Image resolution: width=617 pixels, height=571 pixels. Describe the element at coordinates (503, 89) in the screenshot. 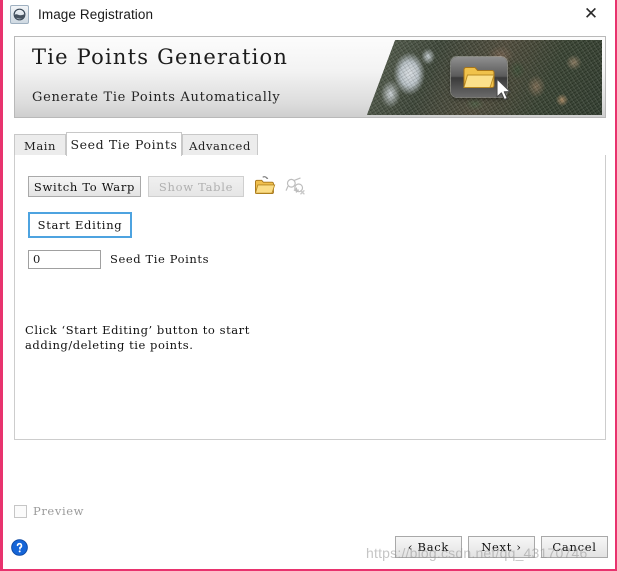

I see `mouse-cursor-icon` at that location.